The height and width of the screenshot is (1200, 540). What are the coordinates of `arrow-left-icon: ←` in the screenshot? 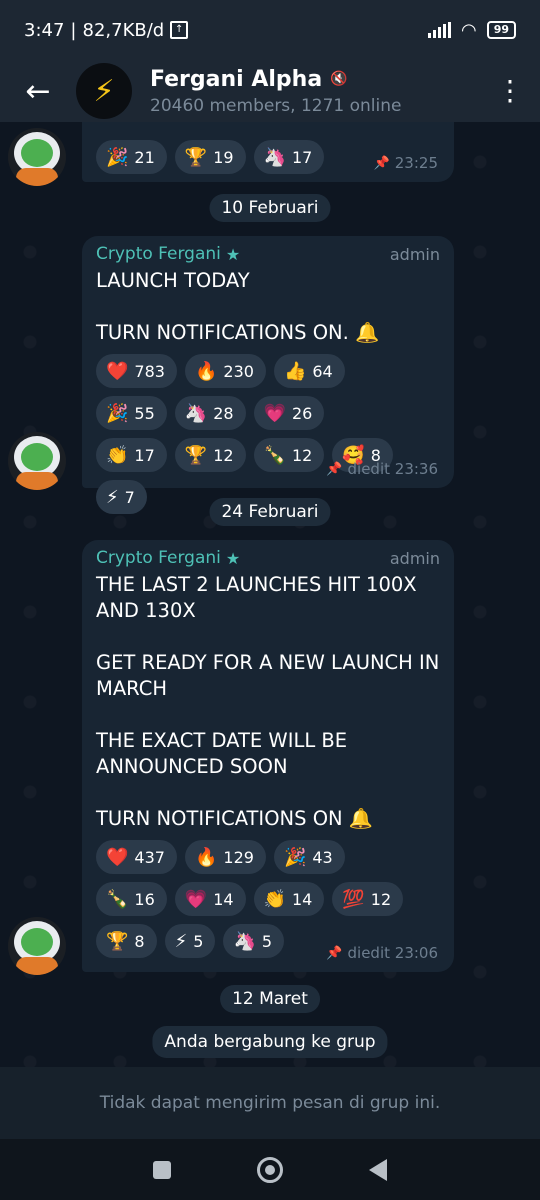 It's located at (38, 91).